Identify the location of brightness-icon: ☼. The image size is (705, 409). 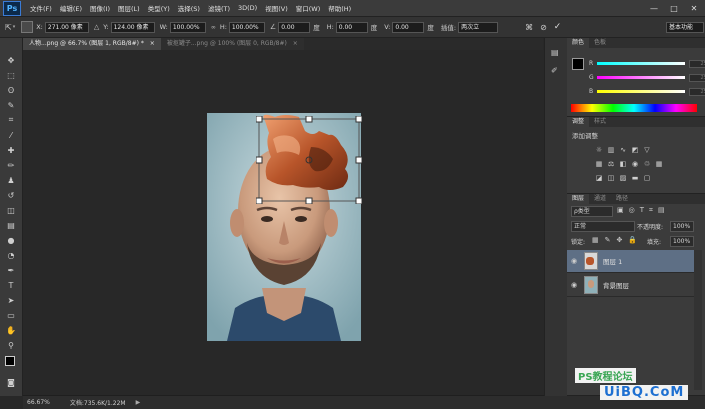
(599, 150).